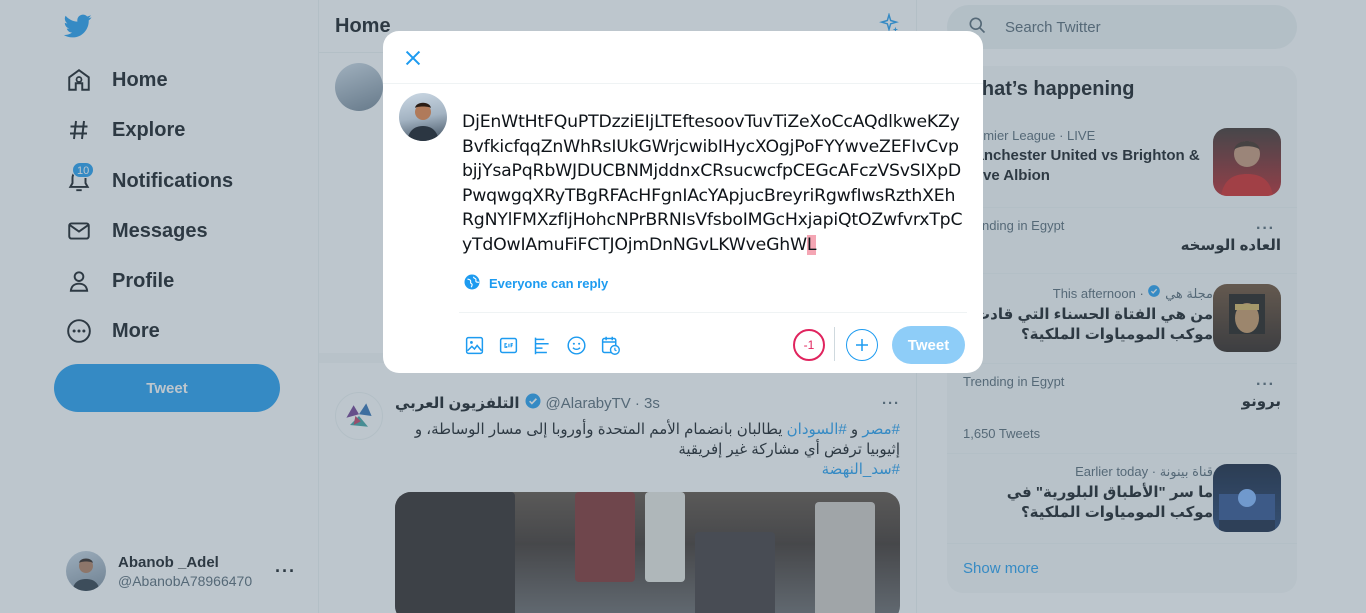 This screenshot has height=613, width=1366. What do you see at coordinates (862, 345) in the screenshot?
I see `add-thread-icon` at bounding box center [862, 345].